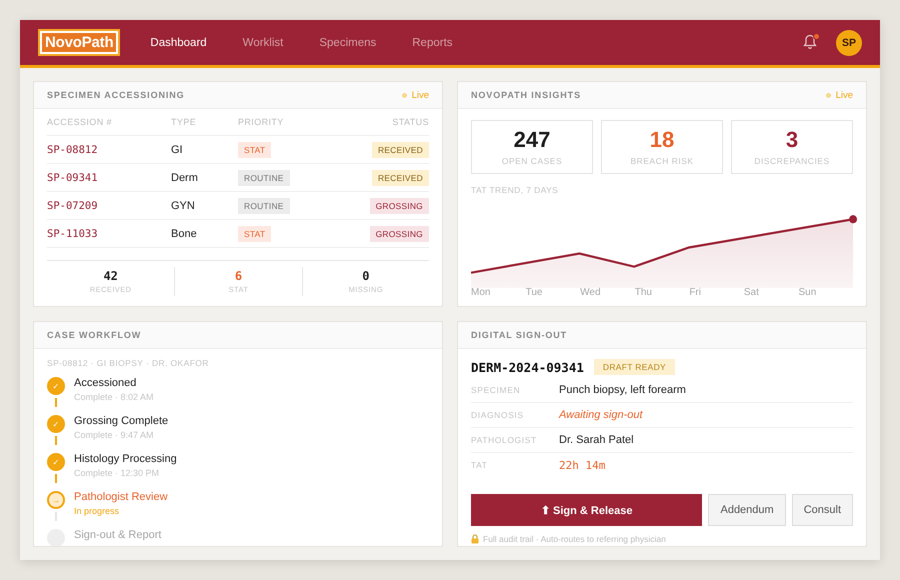 The image size is (900, 580). I want to click on chart-title: TAT TREND, 7 DAYS, so click(515, 190).